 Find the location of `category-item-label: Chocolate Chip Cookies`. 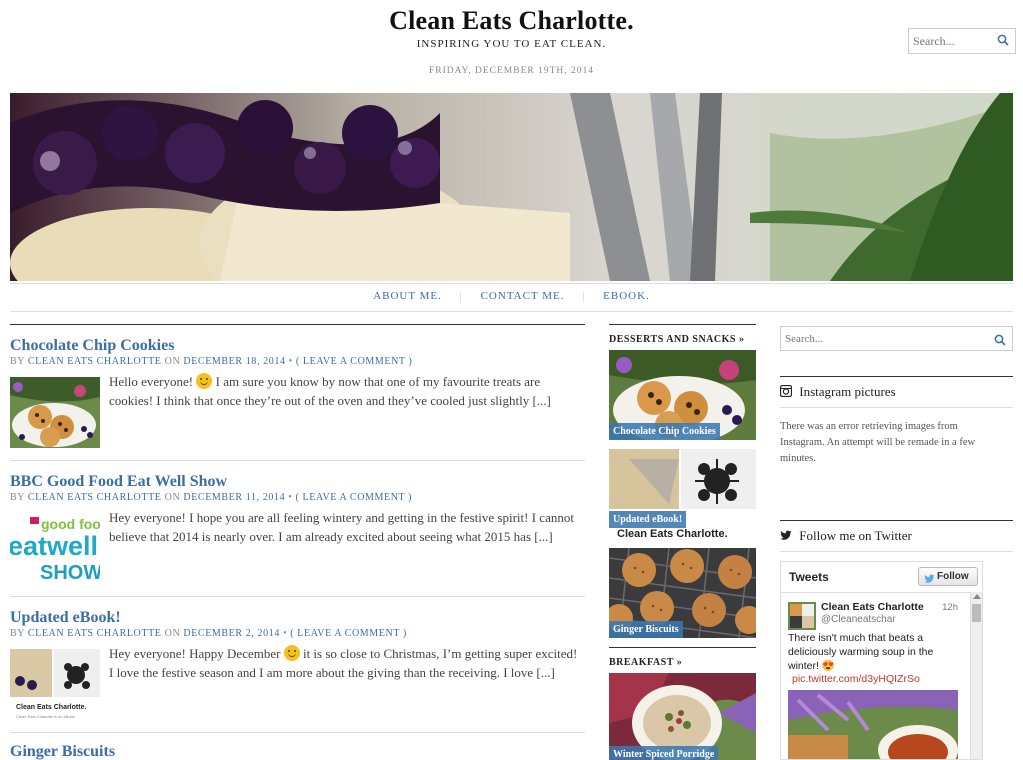

category-item-label: Chocolate Chip Cookies is located at coordinates (664, 431).